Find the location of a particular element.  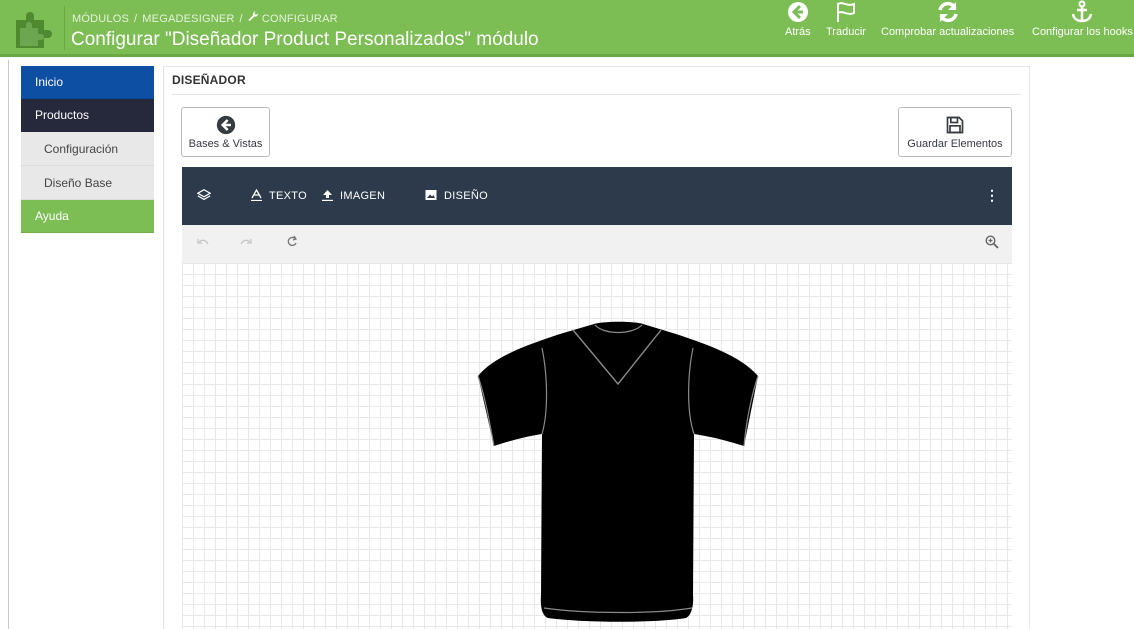

check-updates-button: Comprobar actualizaciones is located at coordinates (947, 19).